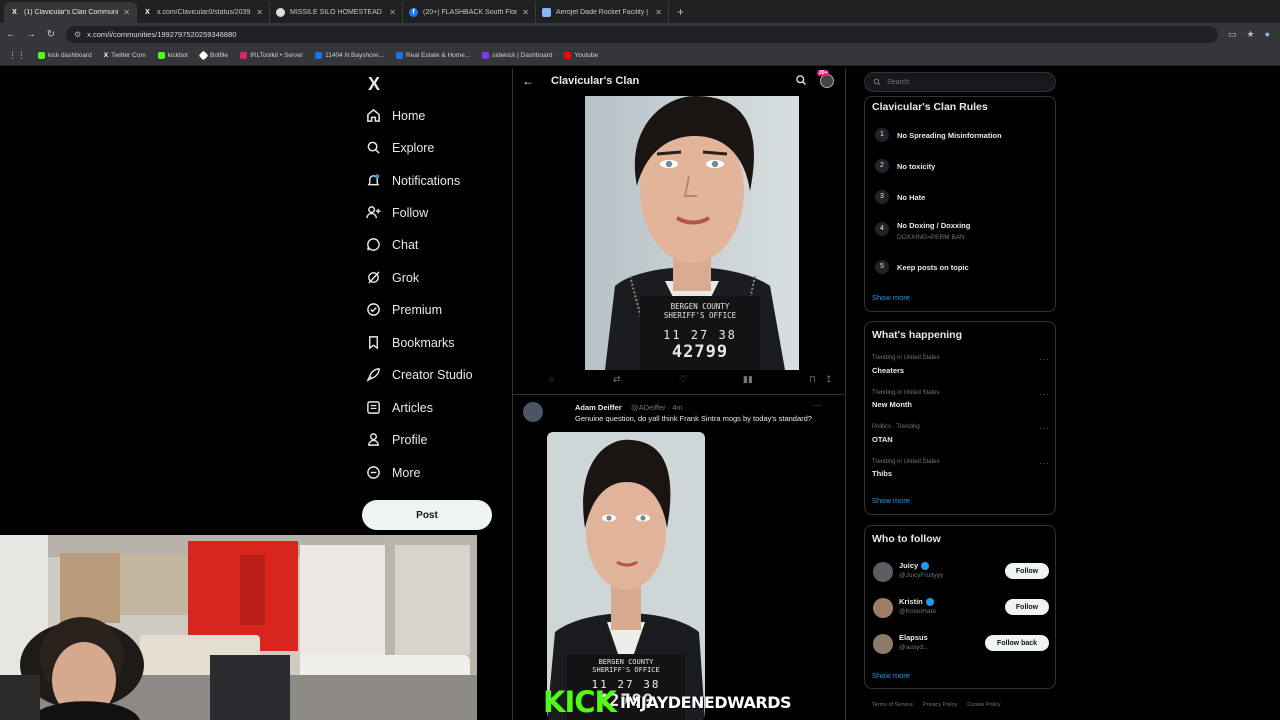  I want to click on bookmark-item: X Twitter Com, so click(125, 55).